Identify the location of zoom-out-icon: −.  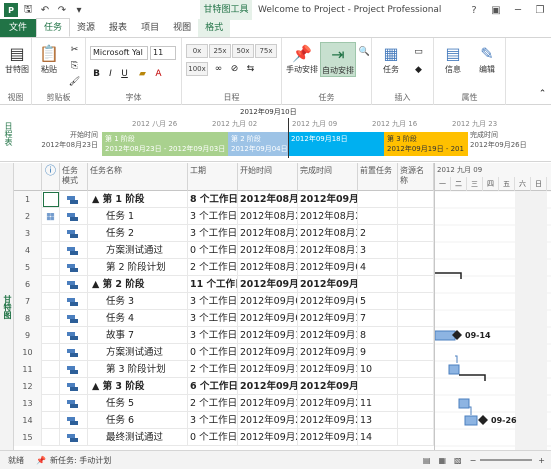
(473, 460).